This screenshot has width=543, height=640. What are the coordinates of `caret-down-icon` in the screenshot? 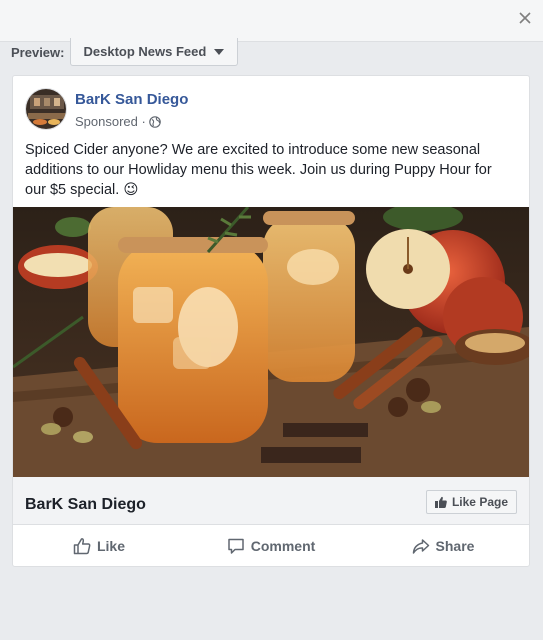 It's located at (219, 51).